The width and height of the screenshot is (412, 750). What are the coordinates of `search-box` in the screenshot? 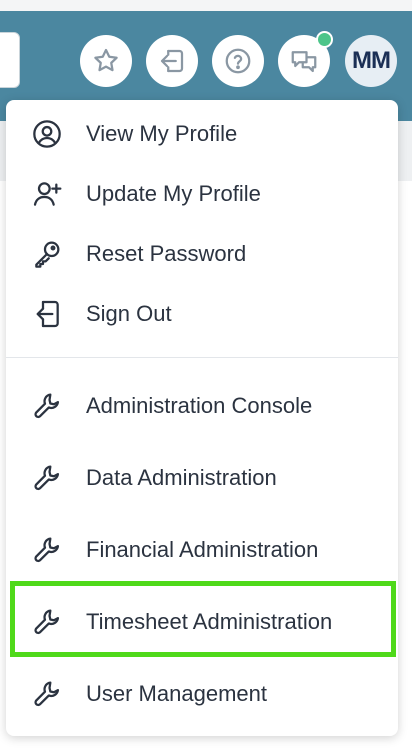 It's located at (10, 60).